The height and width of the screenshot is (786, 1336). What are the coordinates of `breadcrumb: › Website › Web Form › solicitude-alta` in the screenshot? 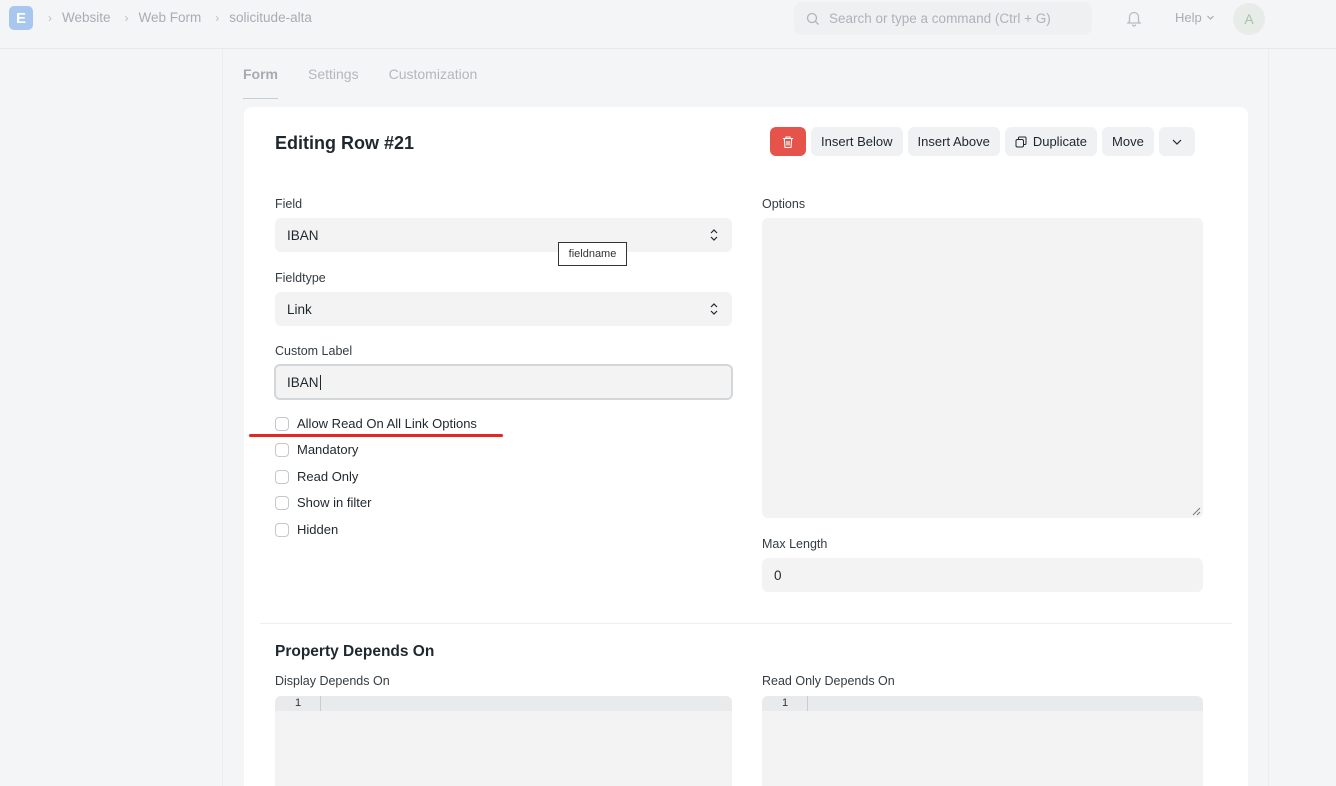 It's located at (185, 17).